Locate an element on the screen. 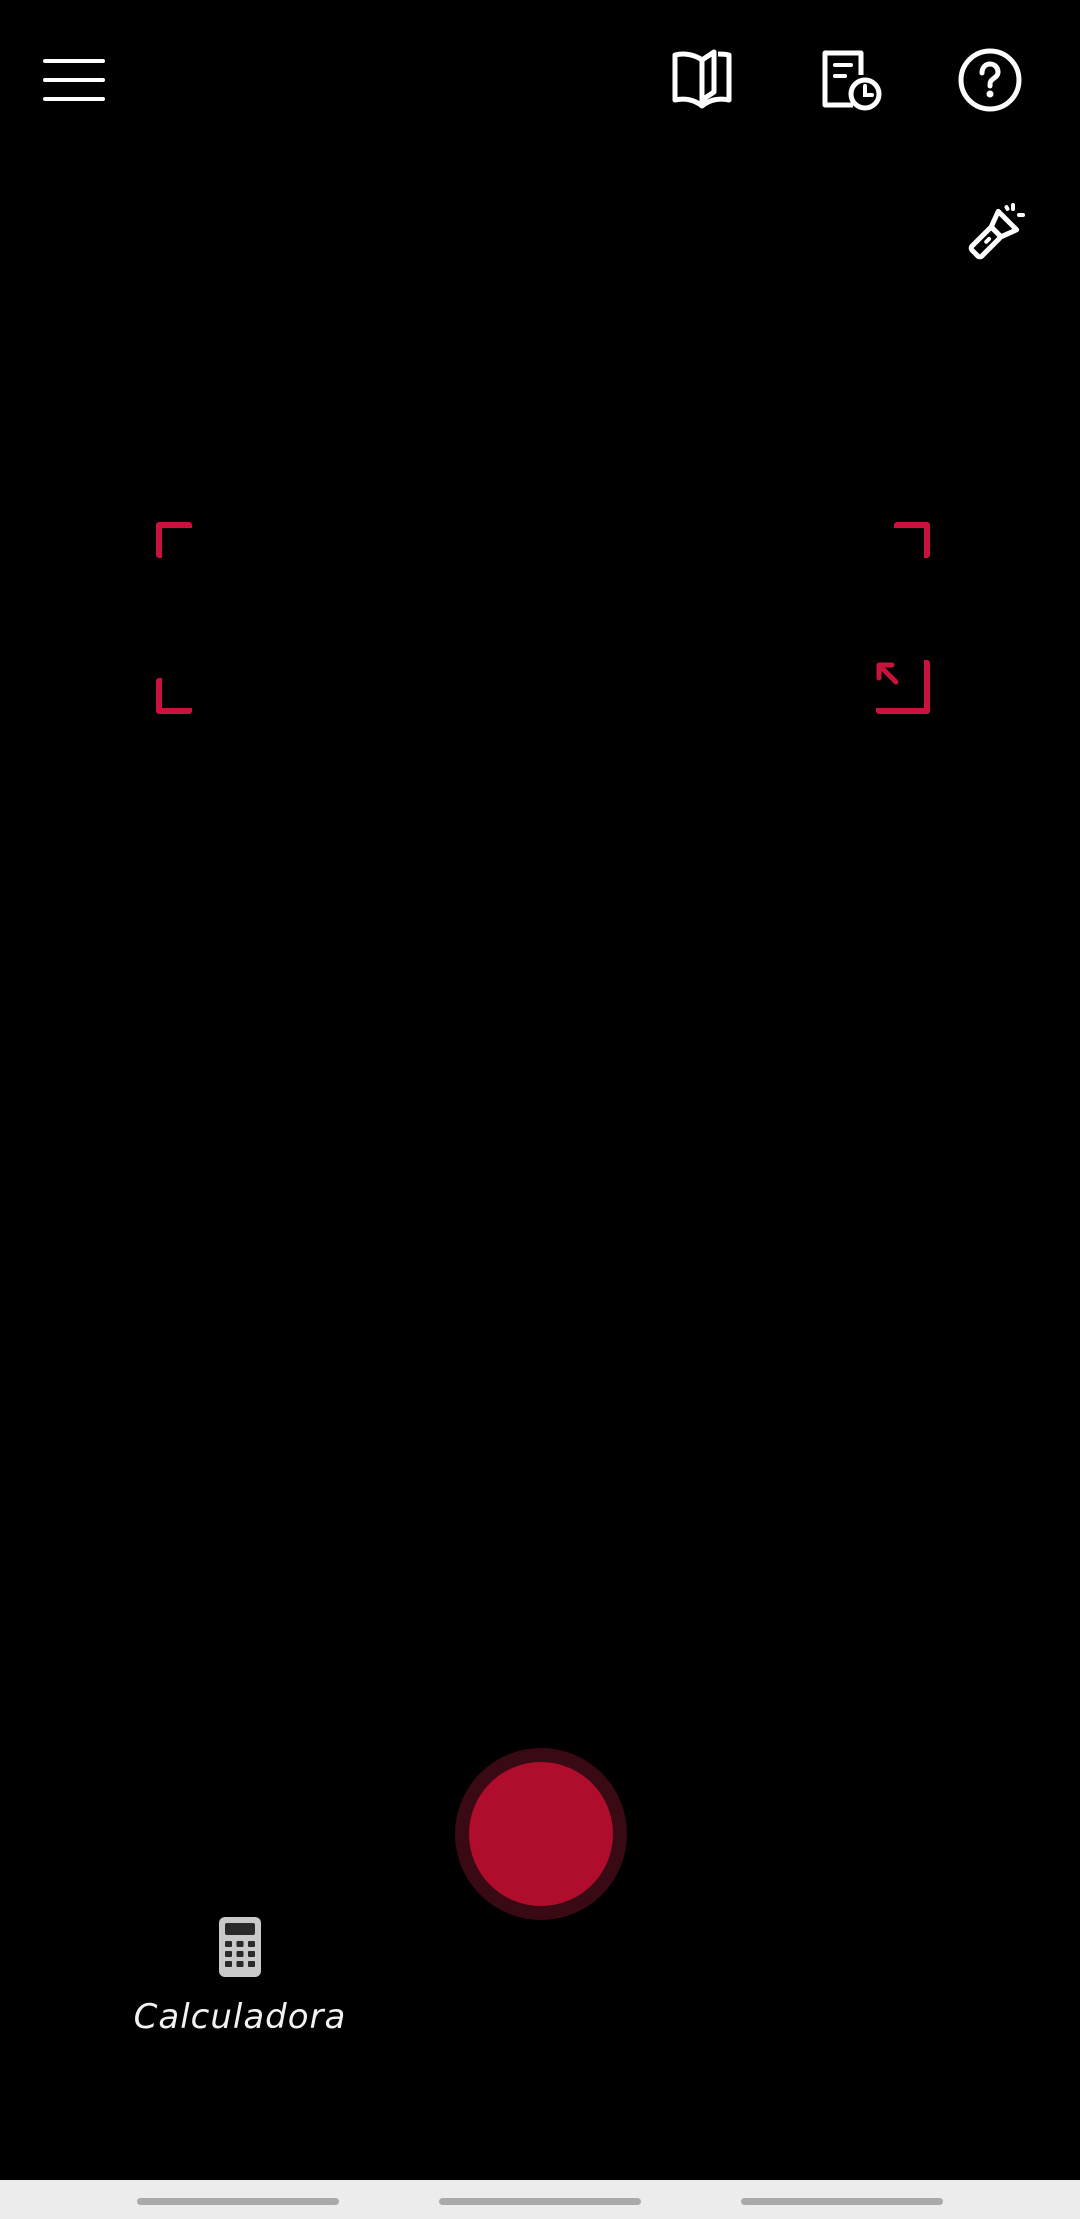 This screenshot has height=2219, width=1080. viewfinder-corner-top-right is located at coordinates (912, 540).